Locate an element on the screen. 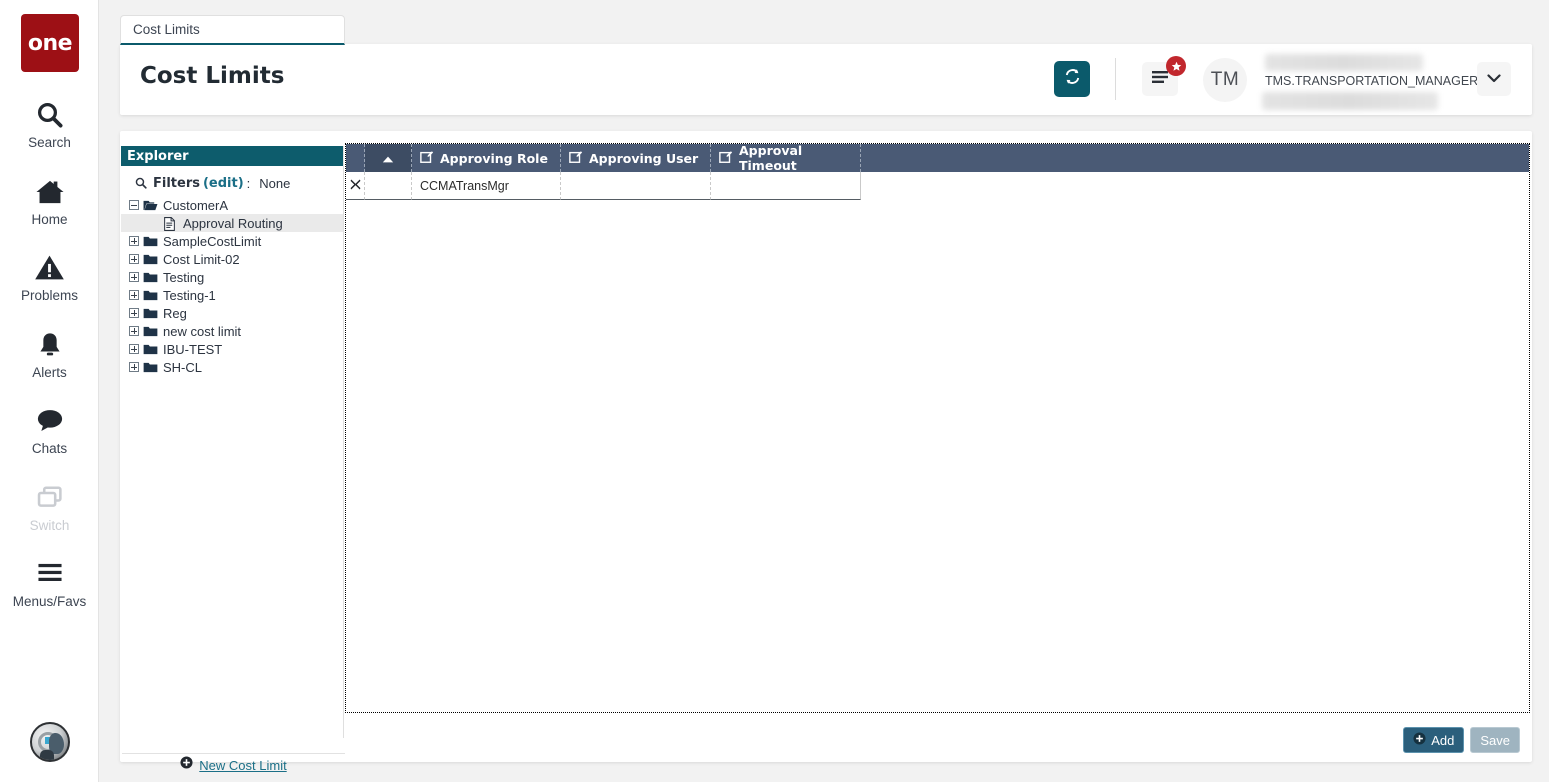 This screenshot has height=782, width=1549. brand-logo: one is located at coordinates (50, 43).